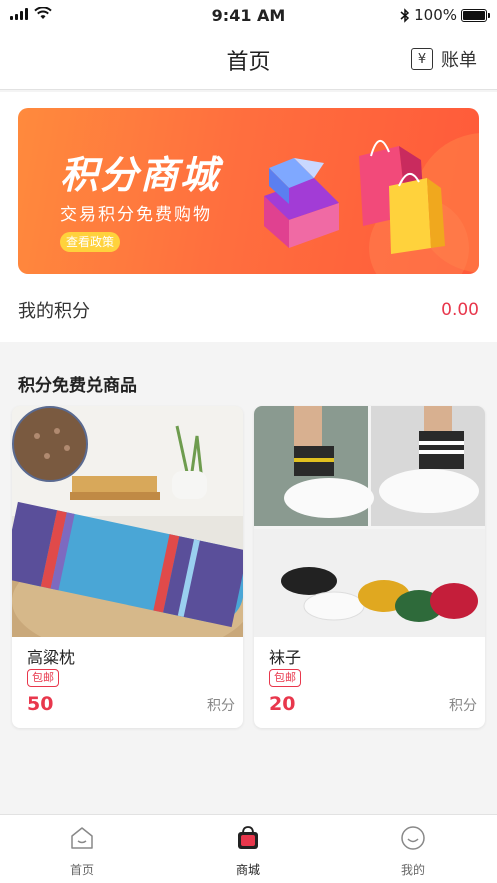 This screenshot has width=497, height=883. I want to click on section-title: 积分免费兑商品, so click(77, 386).